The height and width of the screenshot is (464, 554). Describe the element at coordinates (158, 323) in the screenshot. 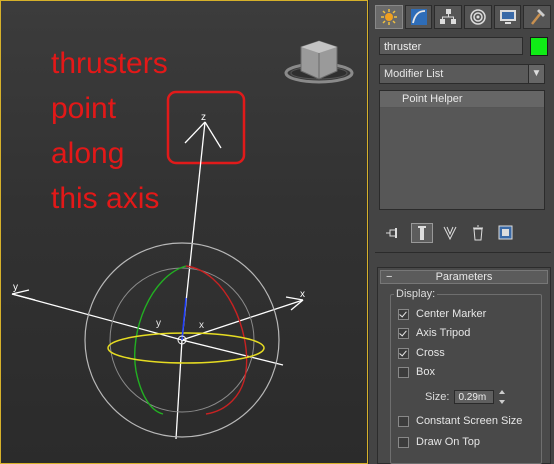

I see `center-y-label: y` at that location.